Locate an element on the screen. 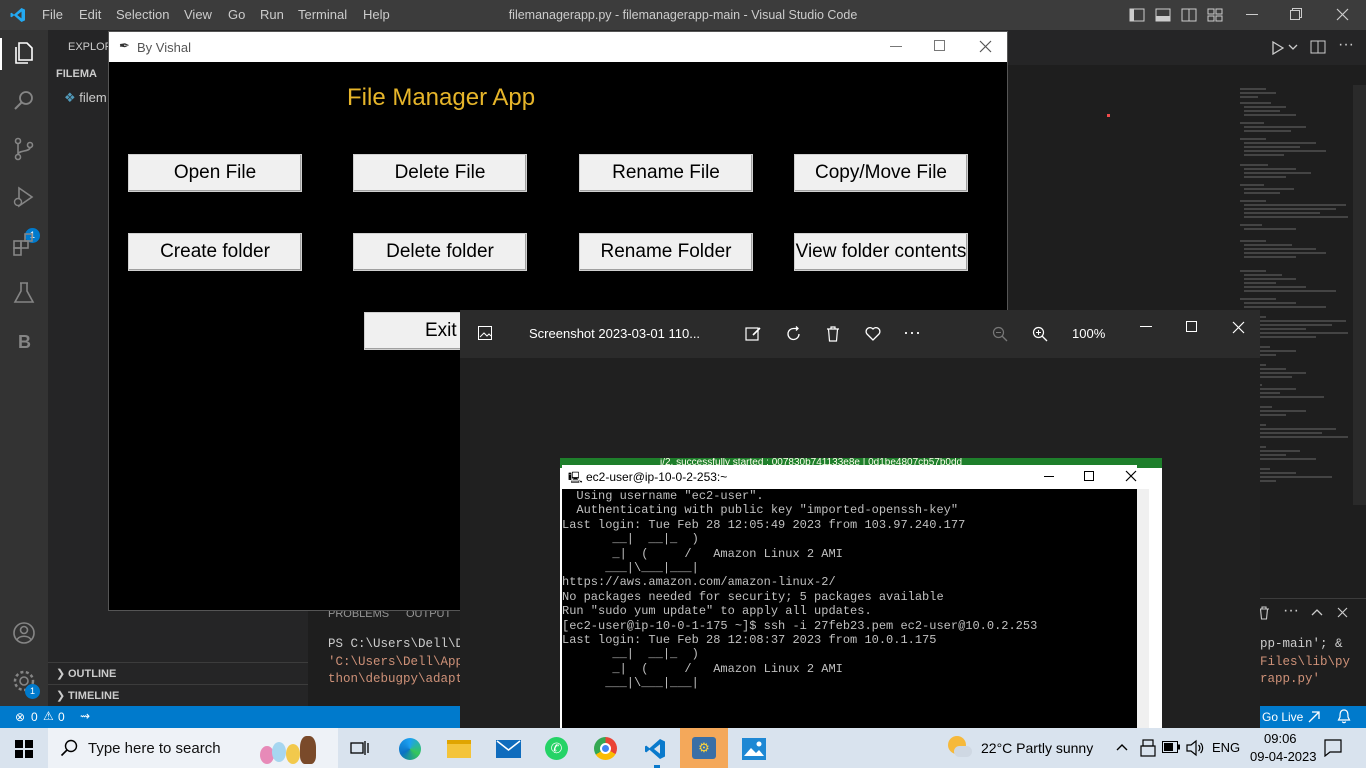 The width and height of the screenshot is (1366, 768). accounts-icon is located at coordinates (24, 633).